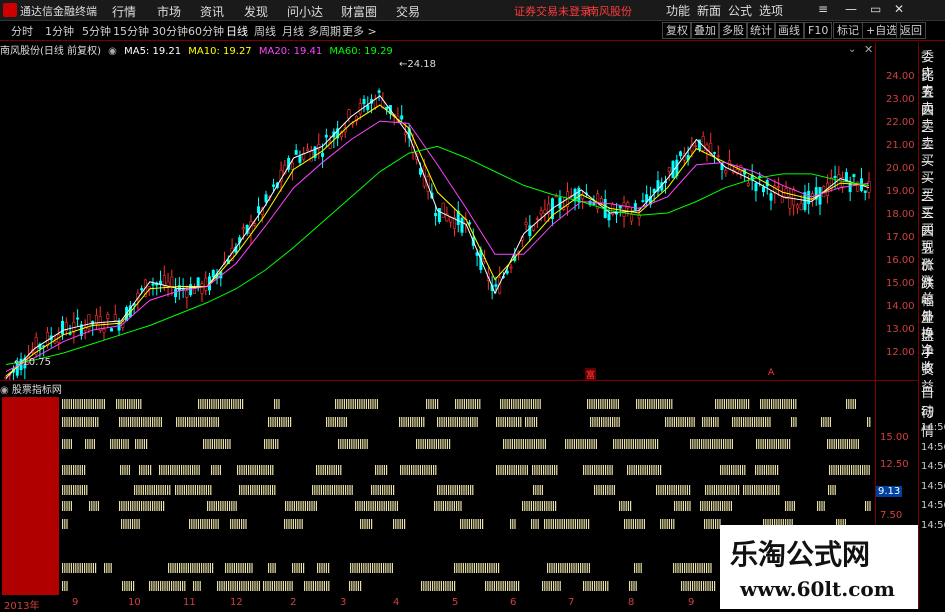 Image resolution: width=945 pixels, height=612 pixels. Describe the element at coordinates (96, 31) in the screenshot. I see `period-tab-5min: 5分钟` at that location.